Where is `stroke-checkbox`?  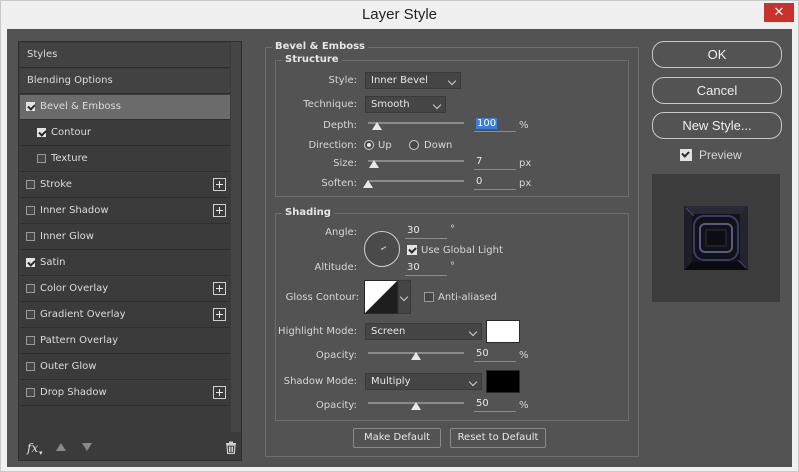 stroke-checkbox is located at coordinates (30, 184).